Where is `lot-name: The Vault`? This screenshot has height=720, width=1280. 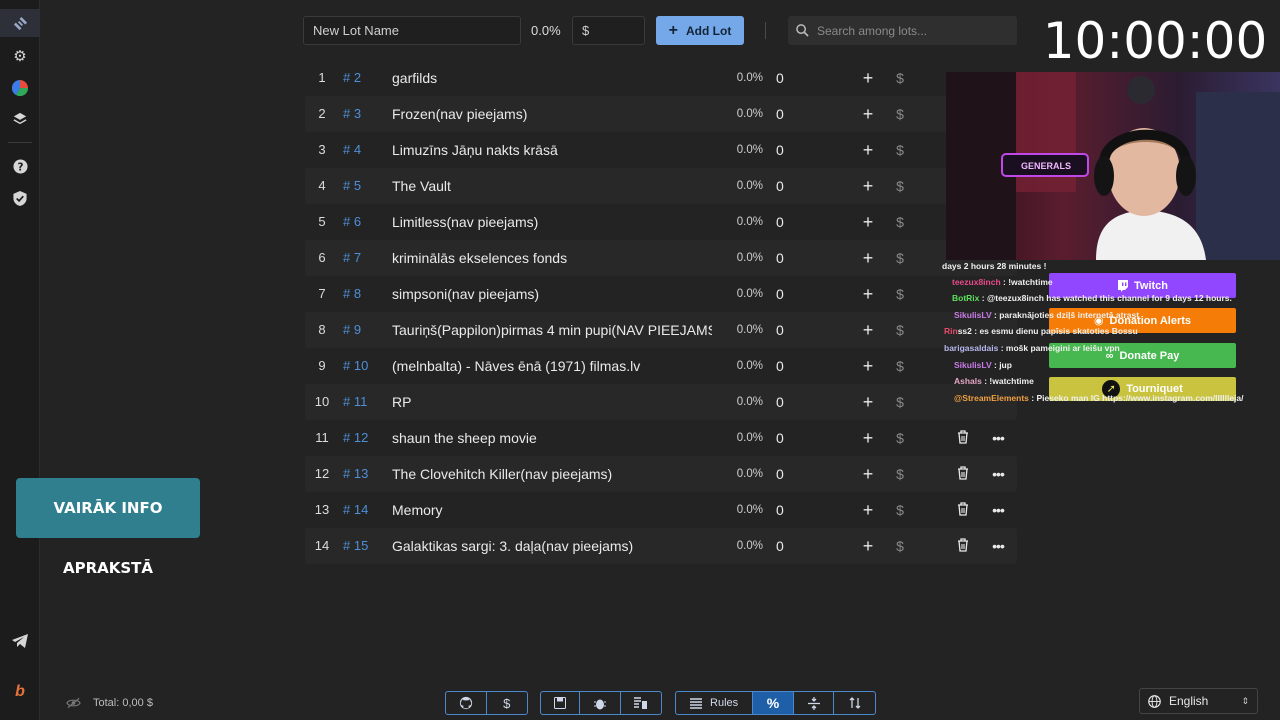 lot-name: The Vault is located at coordinates (552, 186).